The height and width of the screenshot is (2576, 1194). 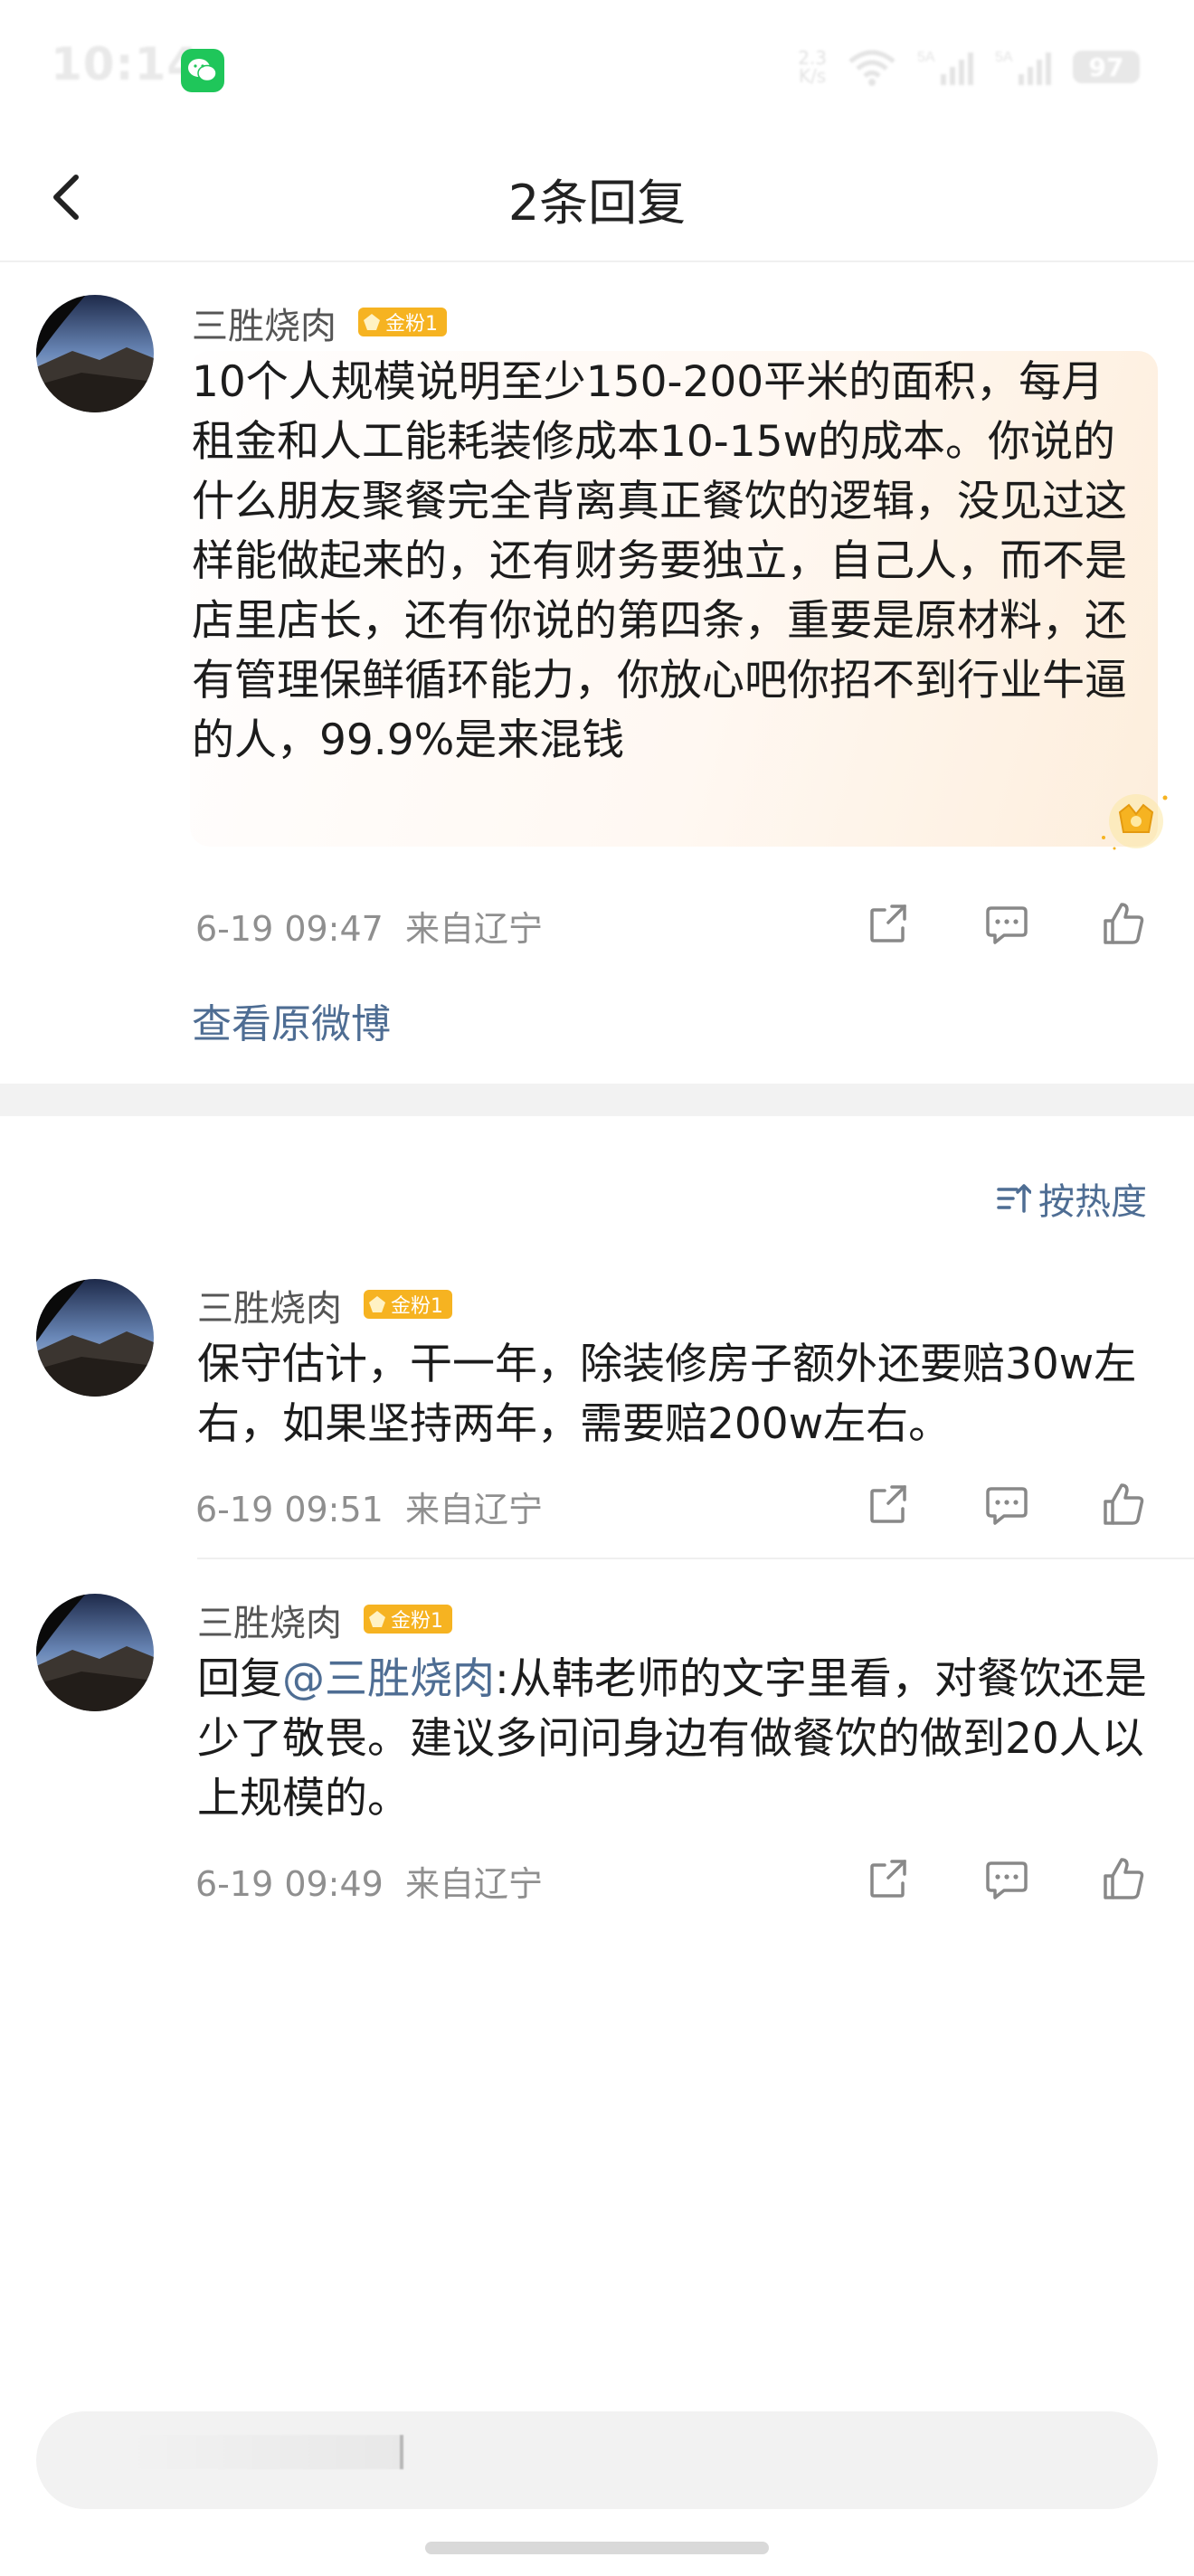 What do you see at coordinates (1014, 1198) in the screenshot?
I see `sort-icon` at bounding box center [1014, 1198].